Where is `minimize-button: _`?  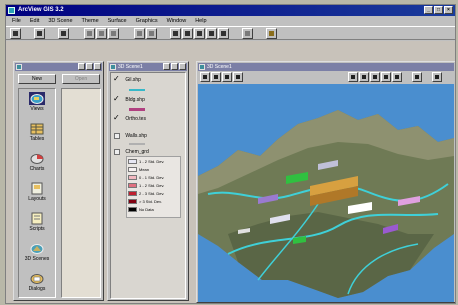
minimize-button: _ is located at coordinates (428, 10).